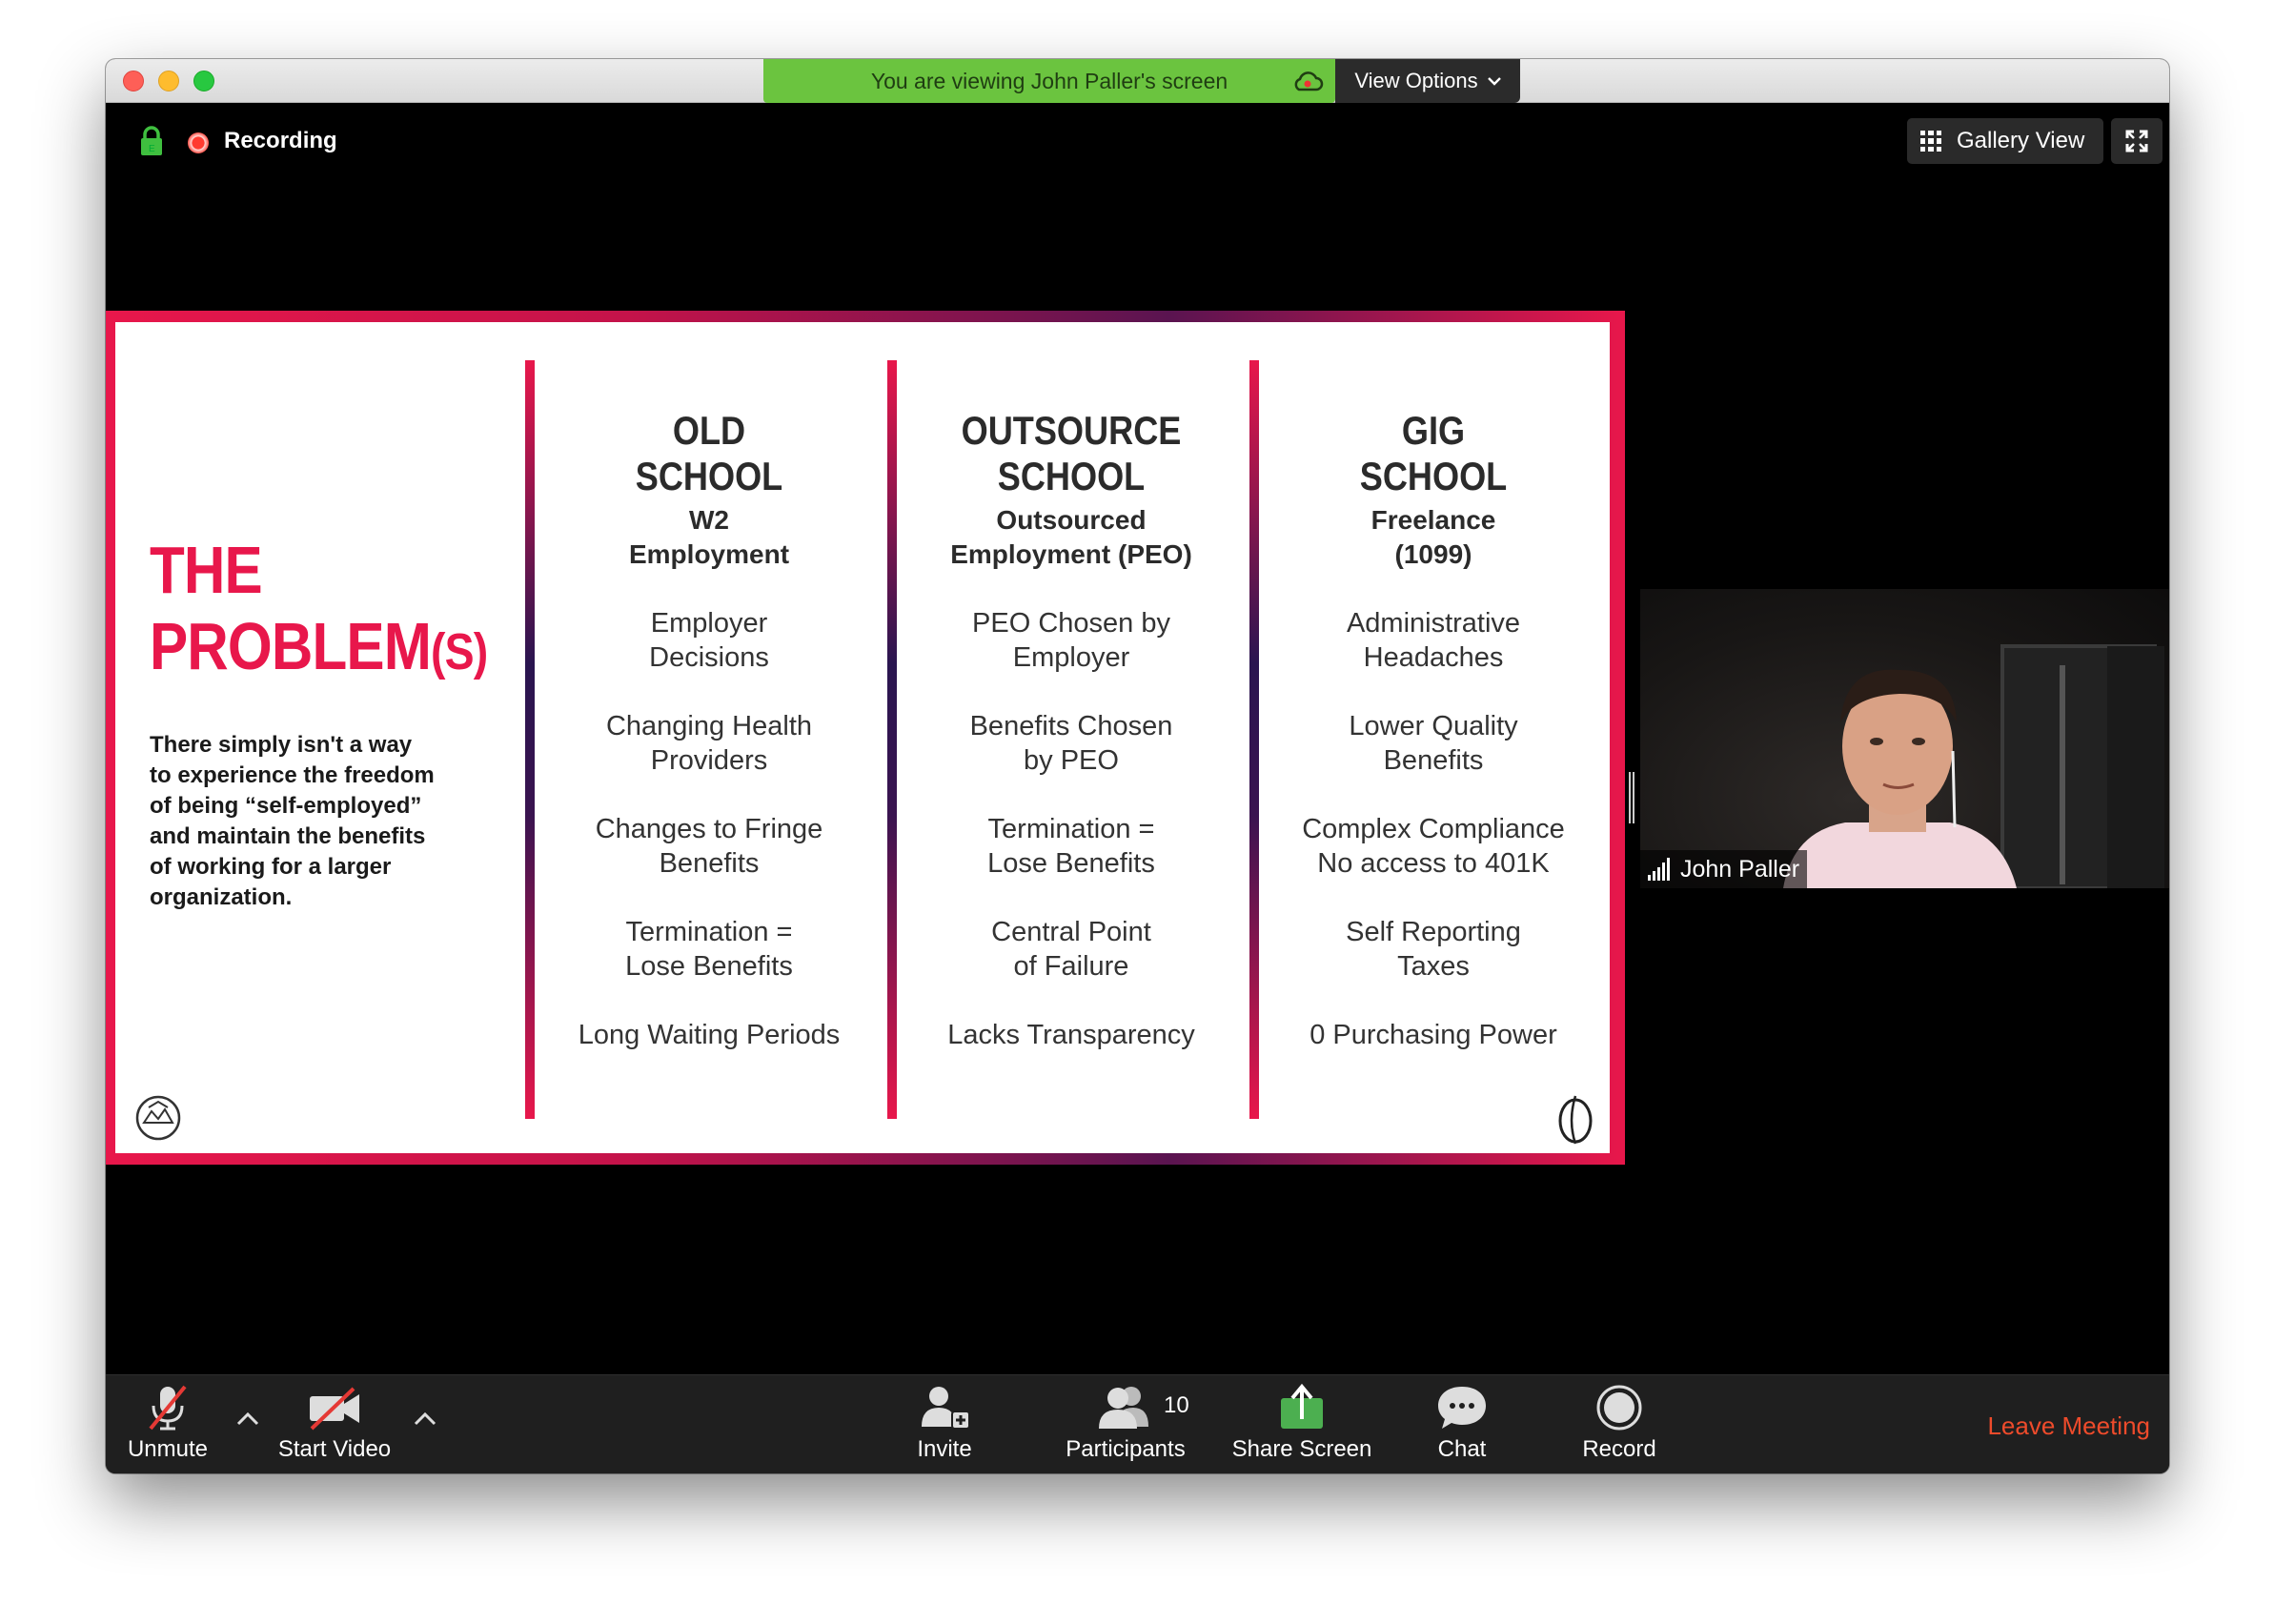 The width and height of the screenshot is (2274, 1624). I want to click on column-item: Benefits Chosen by PEO, so click(1071, 743).